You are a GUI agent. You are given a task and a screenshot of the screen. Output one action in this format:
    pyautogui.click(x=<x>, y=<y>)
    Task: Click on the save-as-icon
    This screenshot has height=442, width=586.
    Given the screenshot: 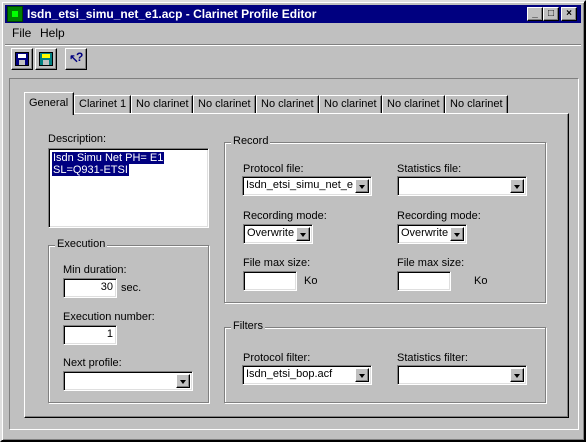 What is the action you would take?
    pyautogui.click(x=46, y=59)
    